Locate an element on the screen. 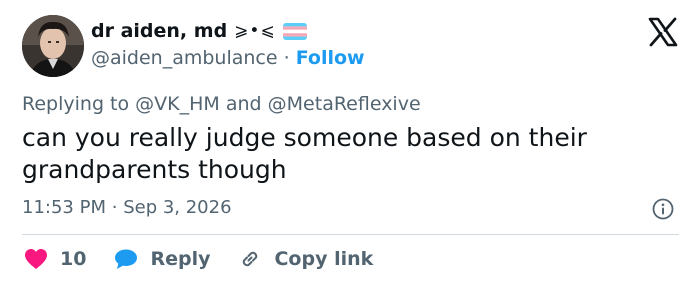 The width and height of the screenshot is (700, 287). x-logo-icon is located at coordinates (663, 32).